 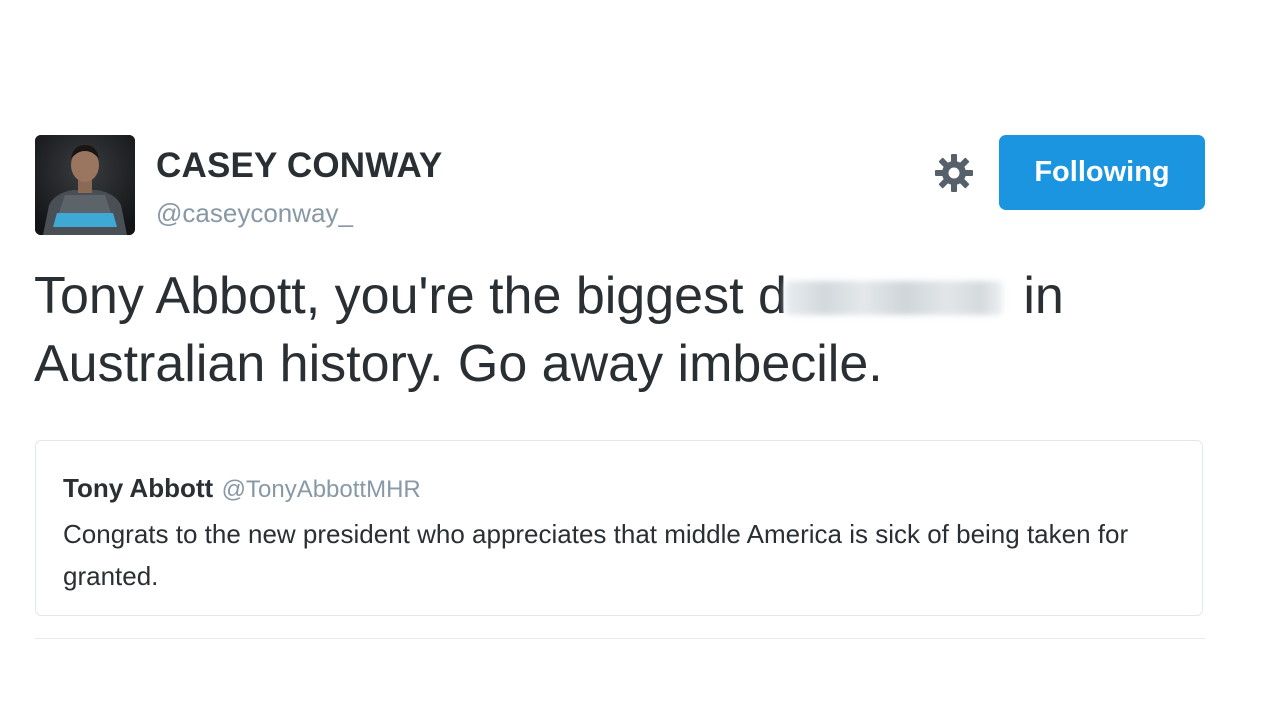 What do you see at coordinates (299, 166) in the screenshot?
I see `author-display-name: CASEY CONWAY` at bounding box center [299, 166].